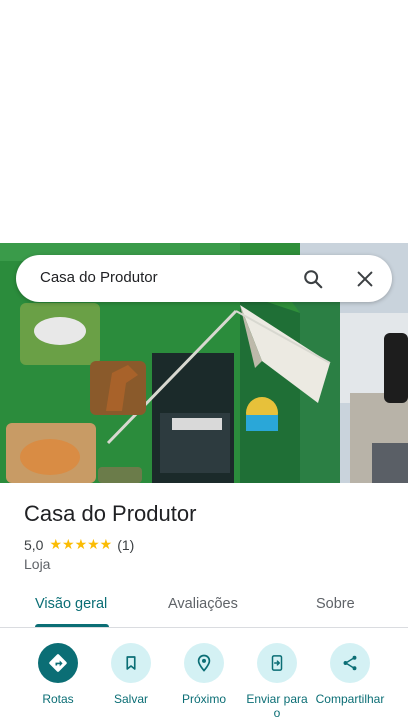 Image resolution: width=408 pixels, height=726 pixels. Describe the element at coordinates (131, 663) in the screenshot. I see `bookmark-icon` at that location.